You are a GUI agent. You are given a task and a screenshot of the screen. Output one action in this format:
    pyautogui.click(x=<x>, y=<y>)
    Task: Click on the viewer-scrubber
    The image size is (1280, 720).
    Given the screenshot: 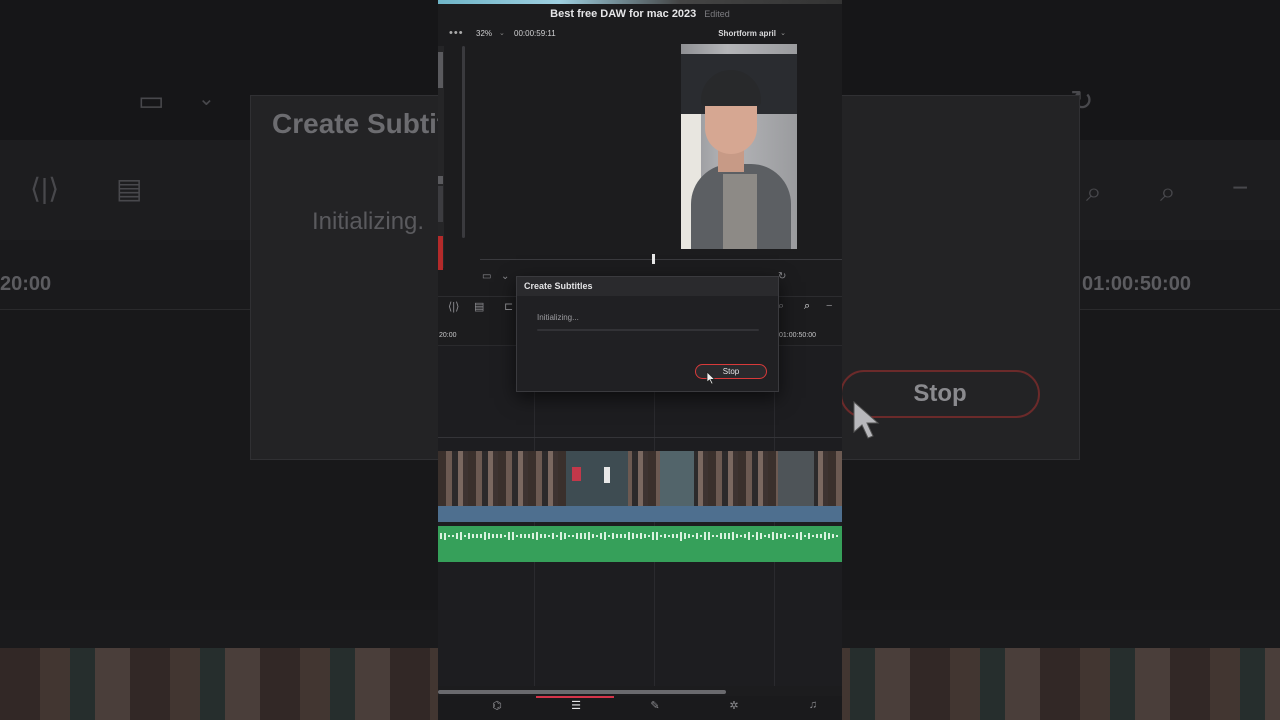 What is the action you would take?
    pyautogui.click(x=661, y=259)
    